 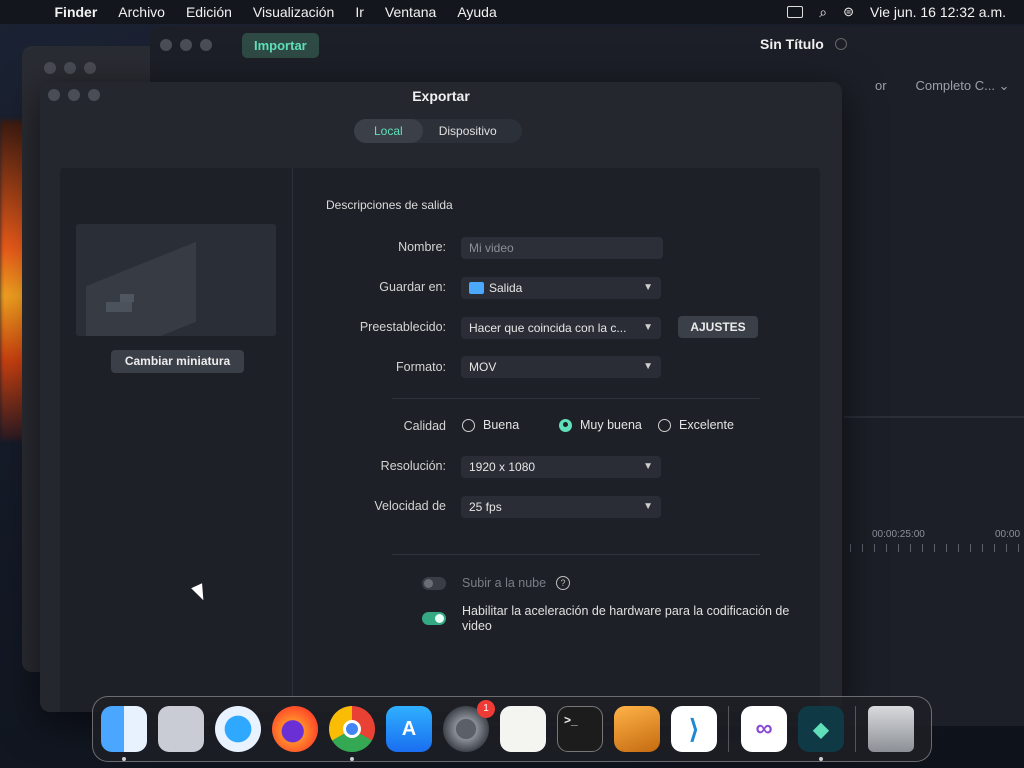 I want to click on frame-rate-value: 25 fps, so click(x=485, y=507).